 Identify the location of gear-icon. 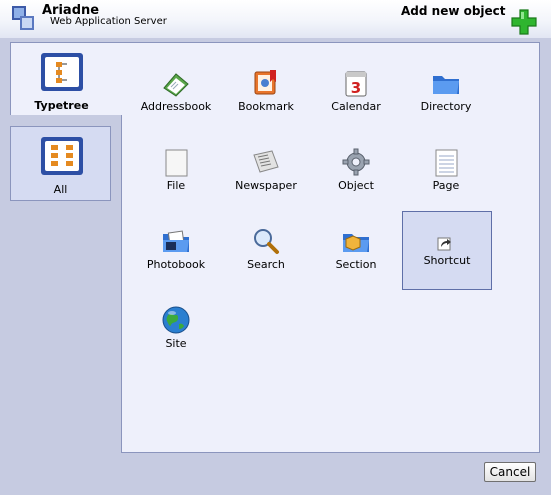
(356, 162).